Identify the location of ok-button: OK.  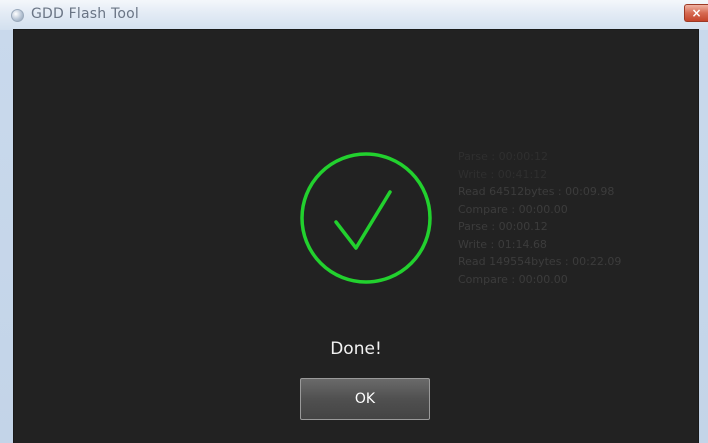
(365, 399).